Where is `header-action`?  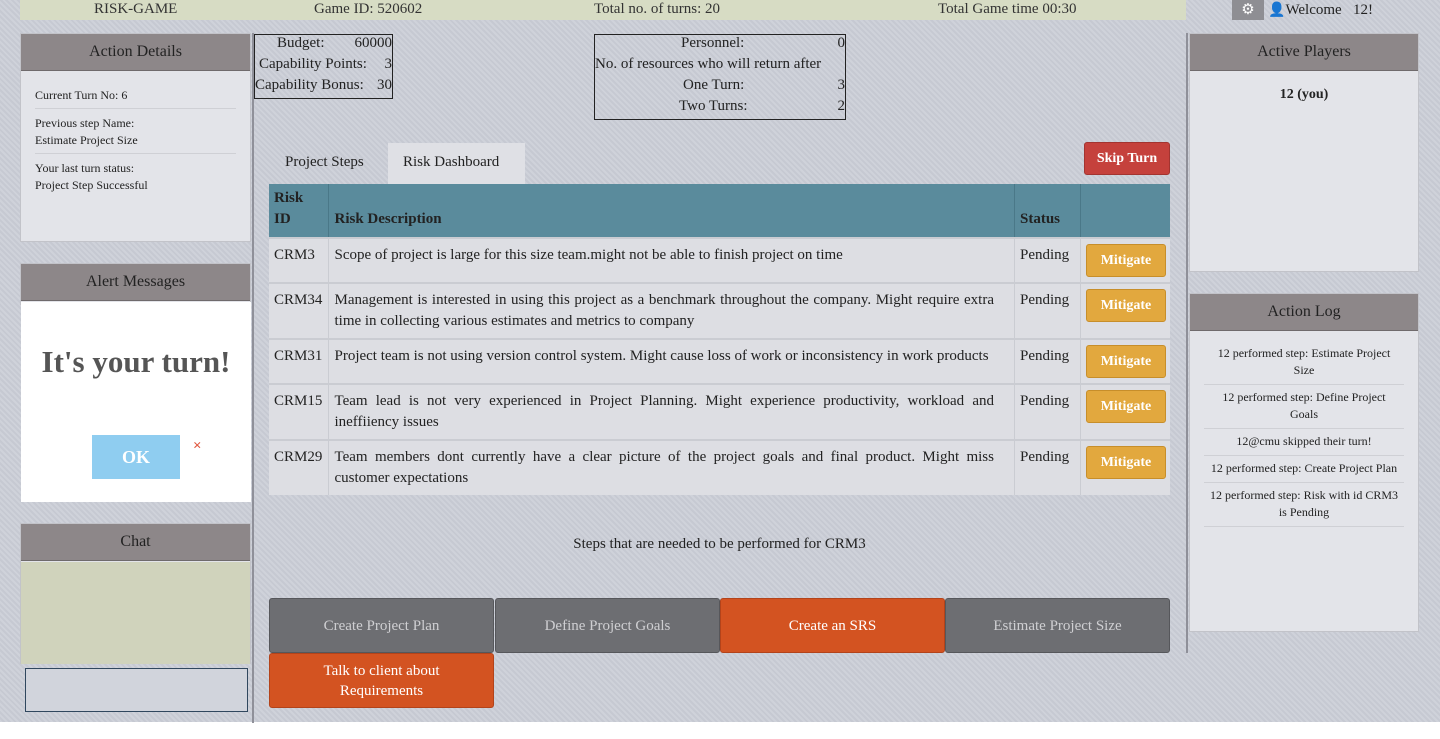 header-action is located at coordinates (1125, 211).